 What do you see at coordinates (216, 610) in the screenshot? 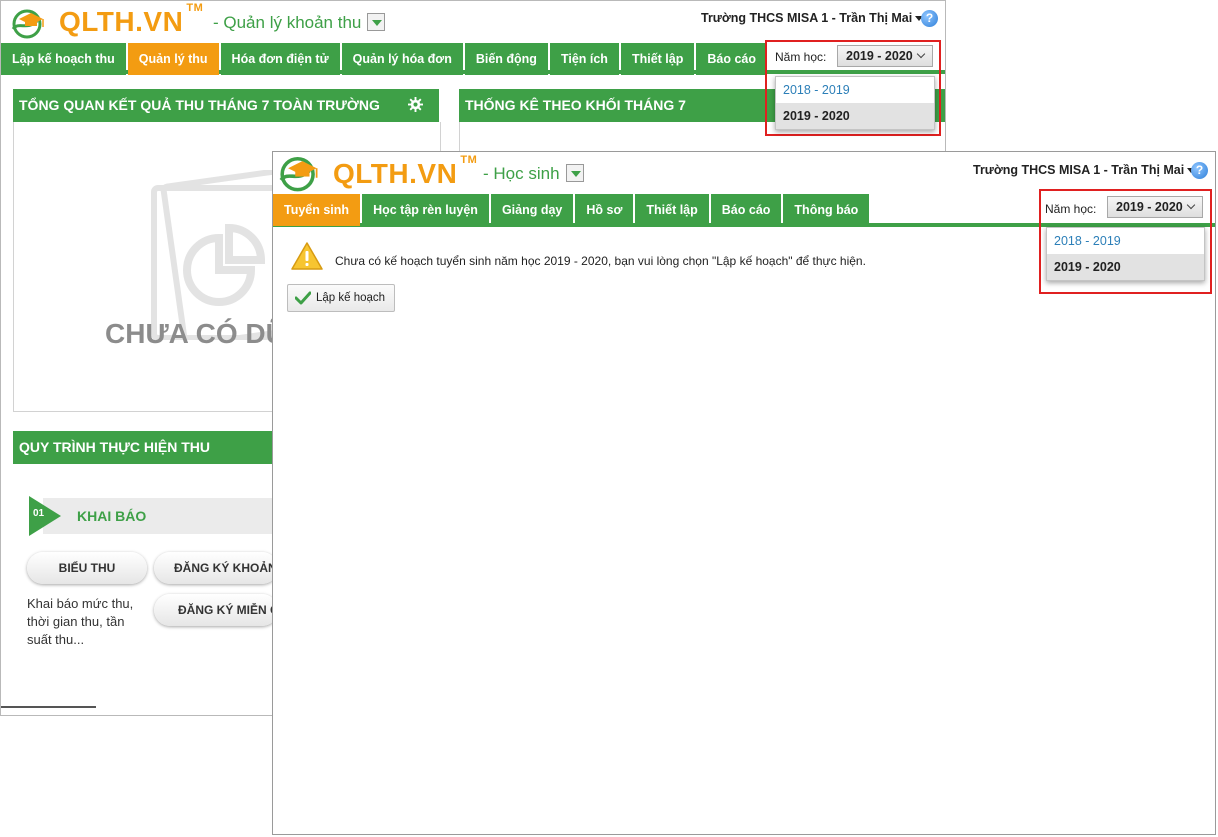
I see `dang-ky-mien-giam-button: ĐĂNG KÝ MIỄN G` at bounding box center [216, 610].